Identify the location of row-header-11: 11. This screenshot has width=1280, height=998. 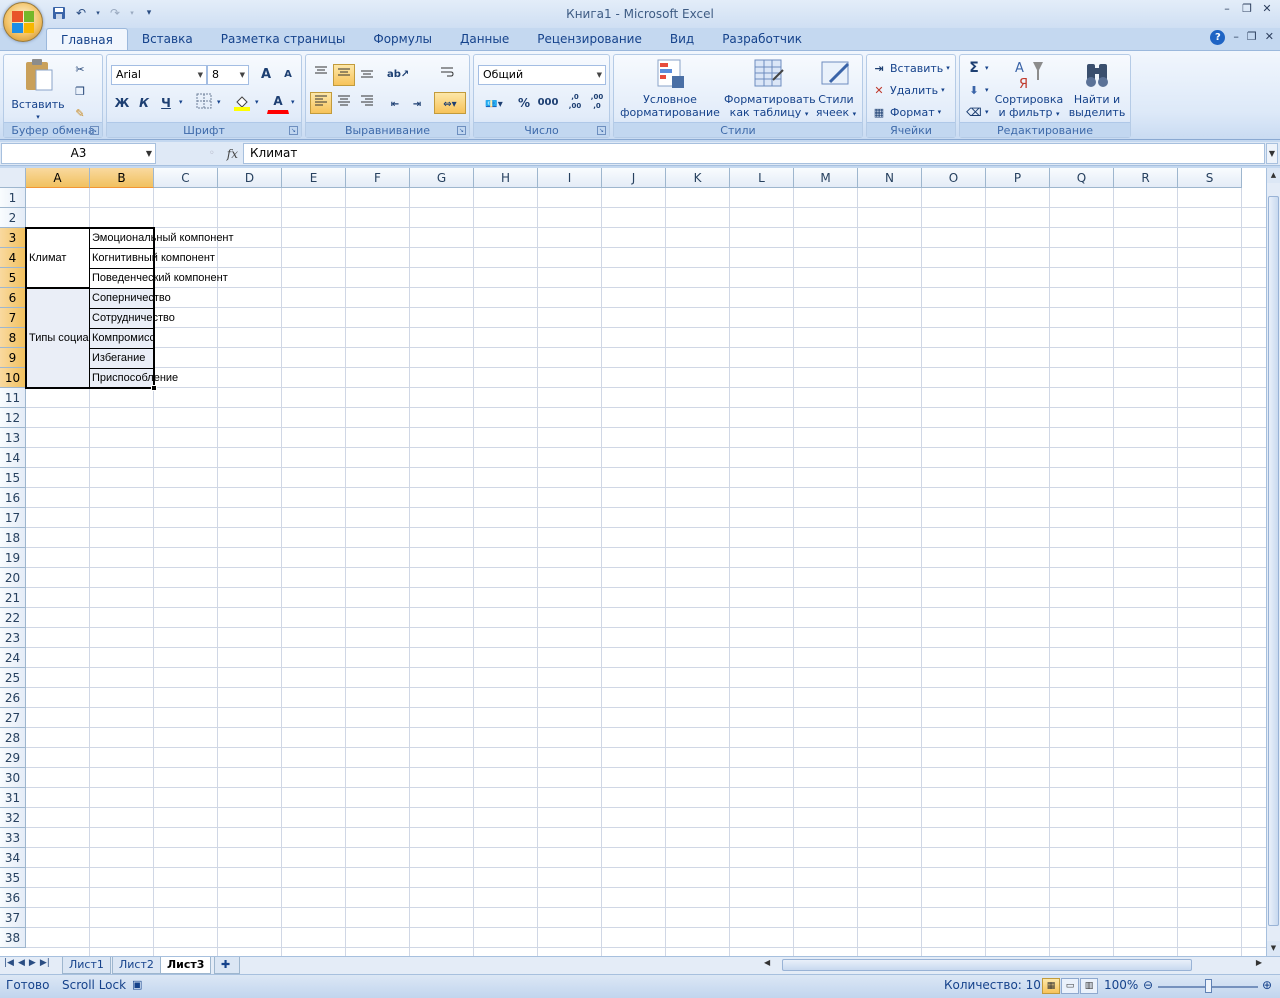
(13, 398).